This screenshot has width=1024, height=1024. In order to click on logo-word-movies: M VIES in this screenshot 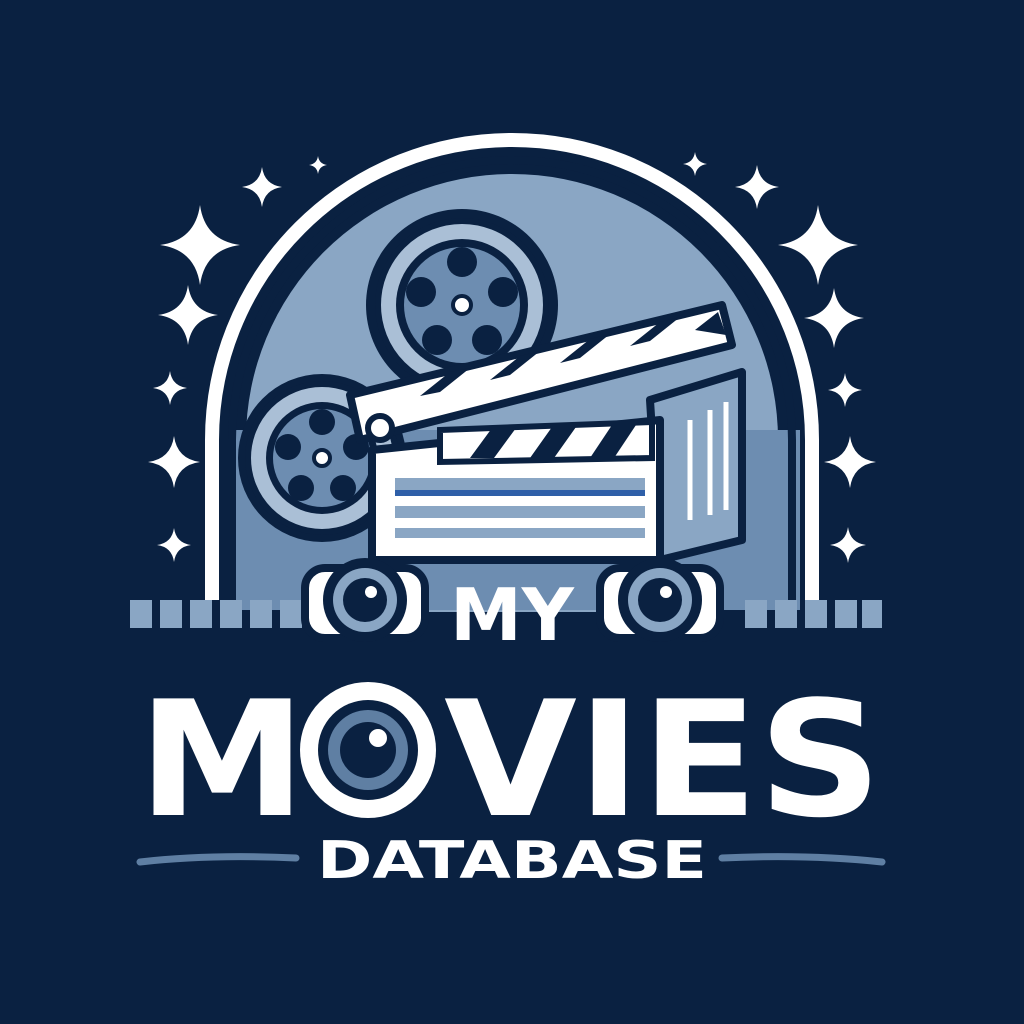, I will do `click(510, 759)`.